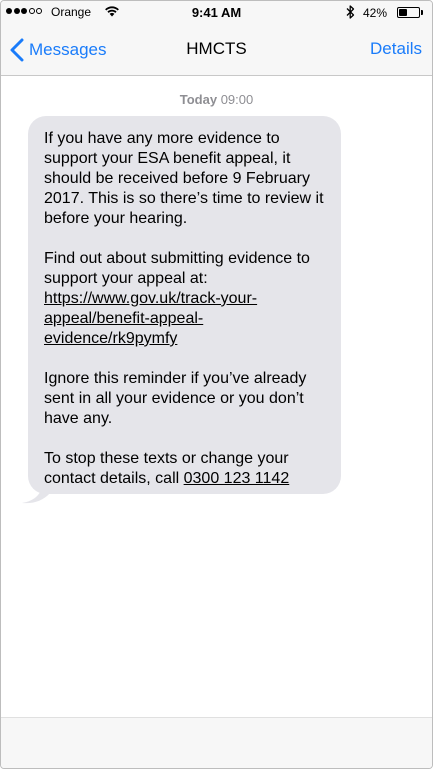  I want to click on message-timestamp: Today 09:00, so click(216, 99).